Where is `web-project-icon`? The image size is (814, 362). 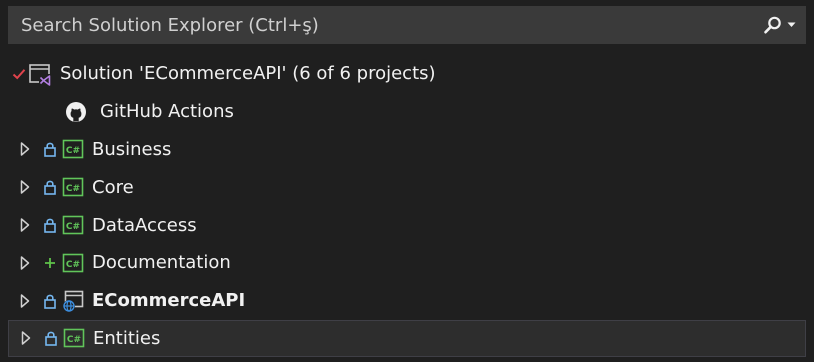
web-project-icon is located at coordinates (73, 301).